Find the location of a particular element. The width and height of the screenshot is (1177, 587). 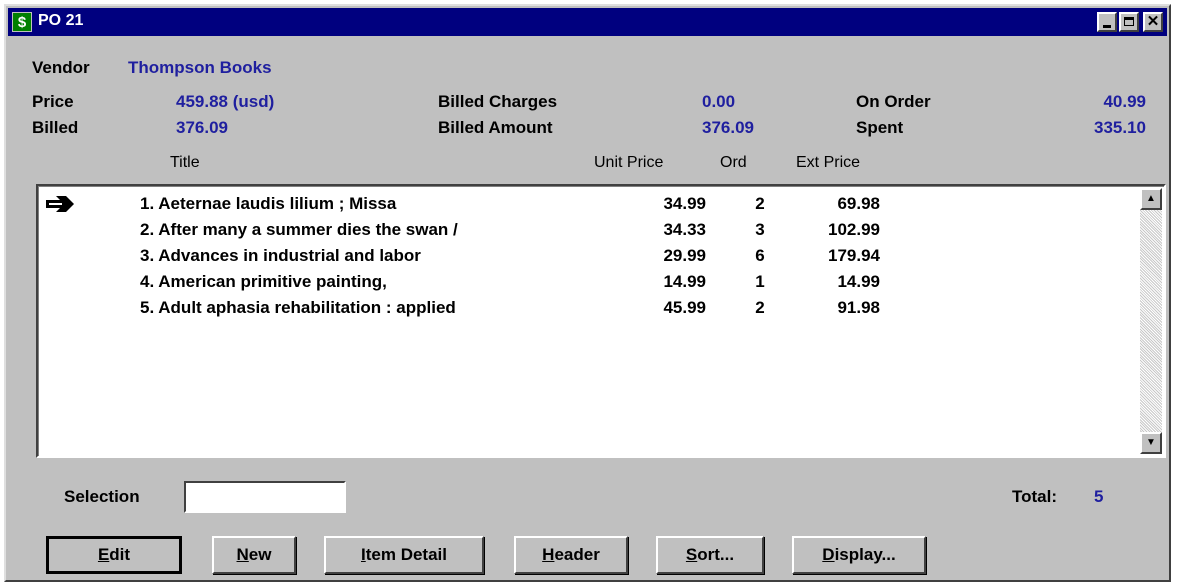

maximize-icon is located at coordinates (1129, 21).